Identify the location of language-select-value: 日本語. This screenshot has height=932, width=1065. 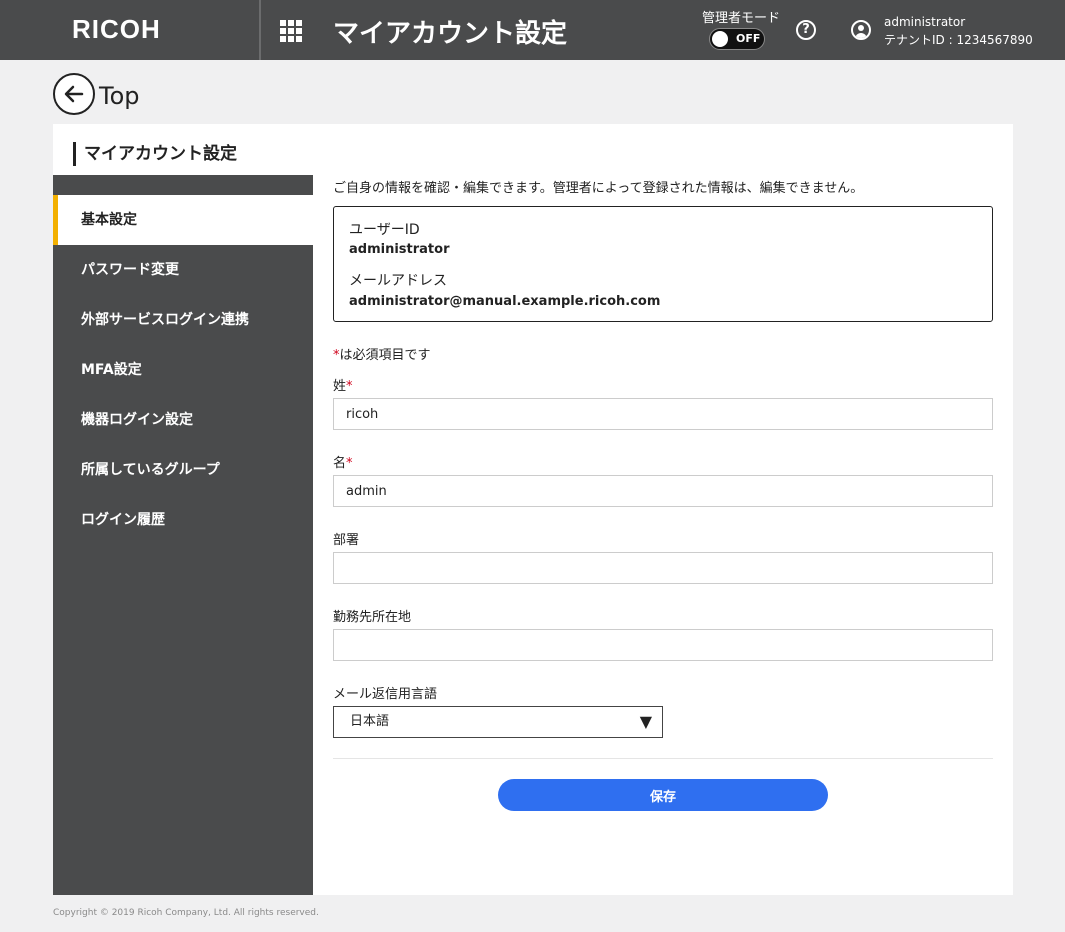
(370, 721).